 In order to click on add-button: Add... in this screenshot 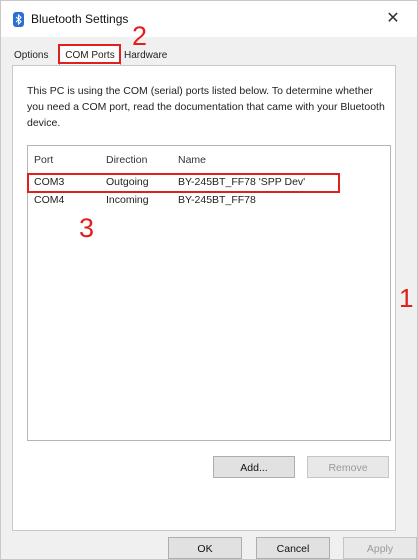, I will do `click(254, 467)`.